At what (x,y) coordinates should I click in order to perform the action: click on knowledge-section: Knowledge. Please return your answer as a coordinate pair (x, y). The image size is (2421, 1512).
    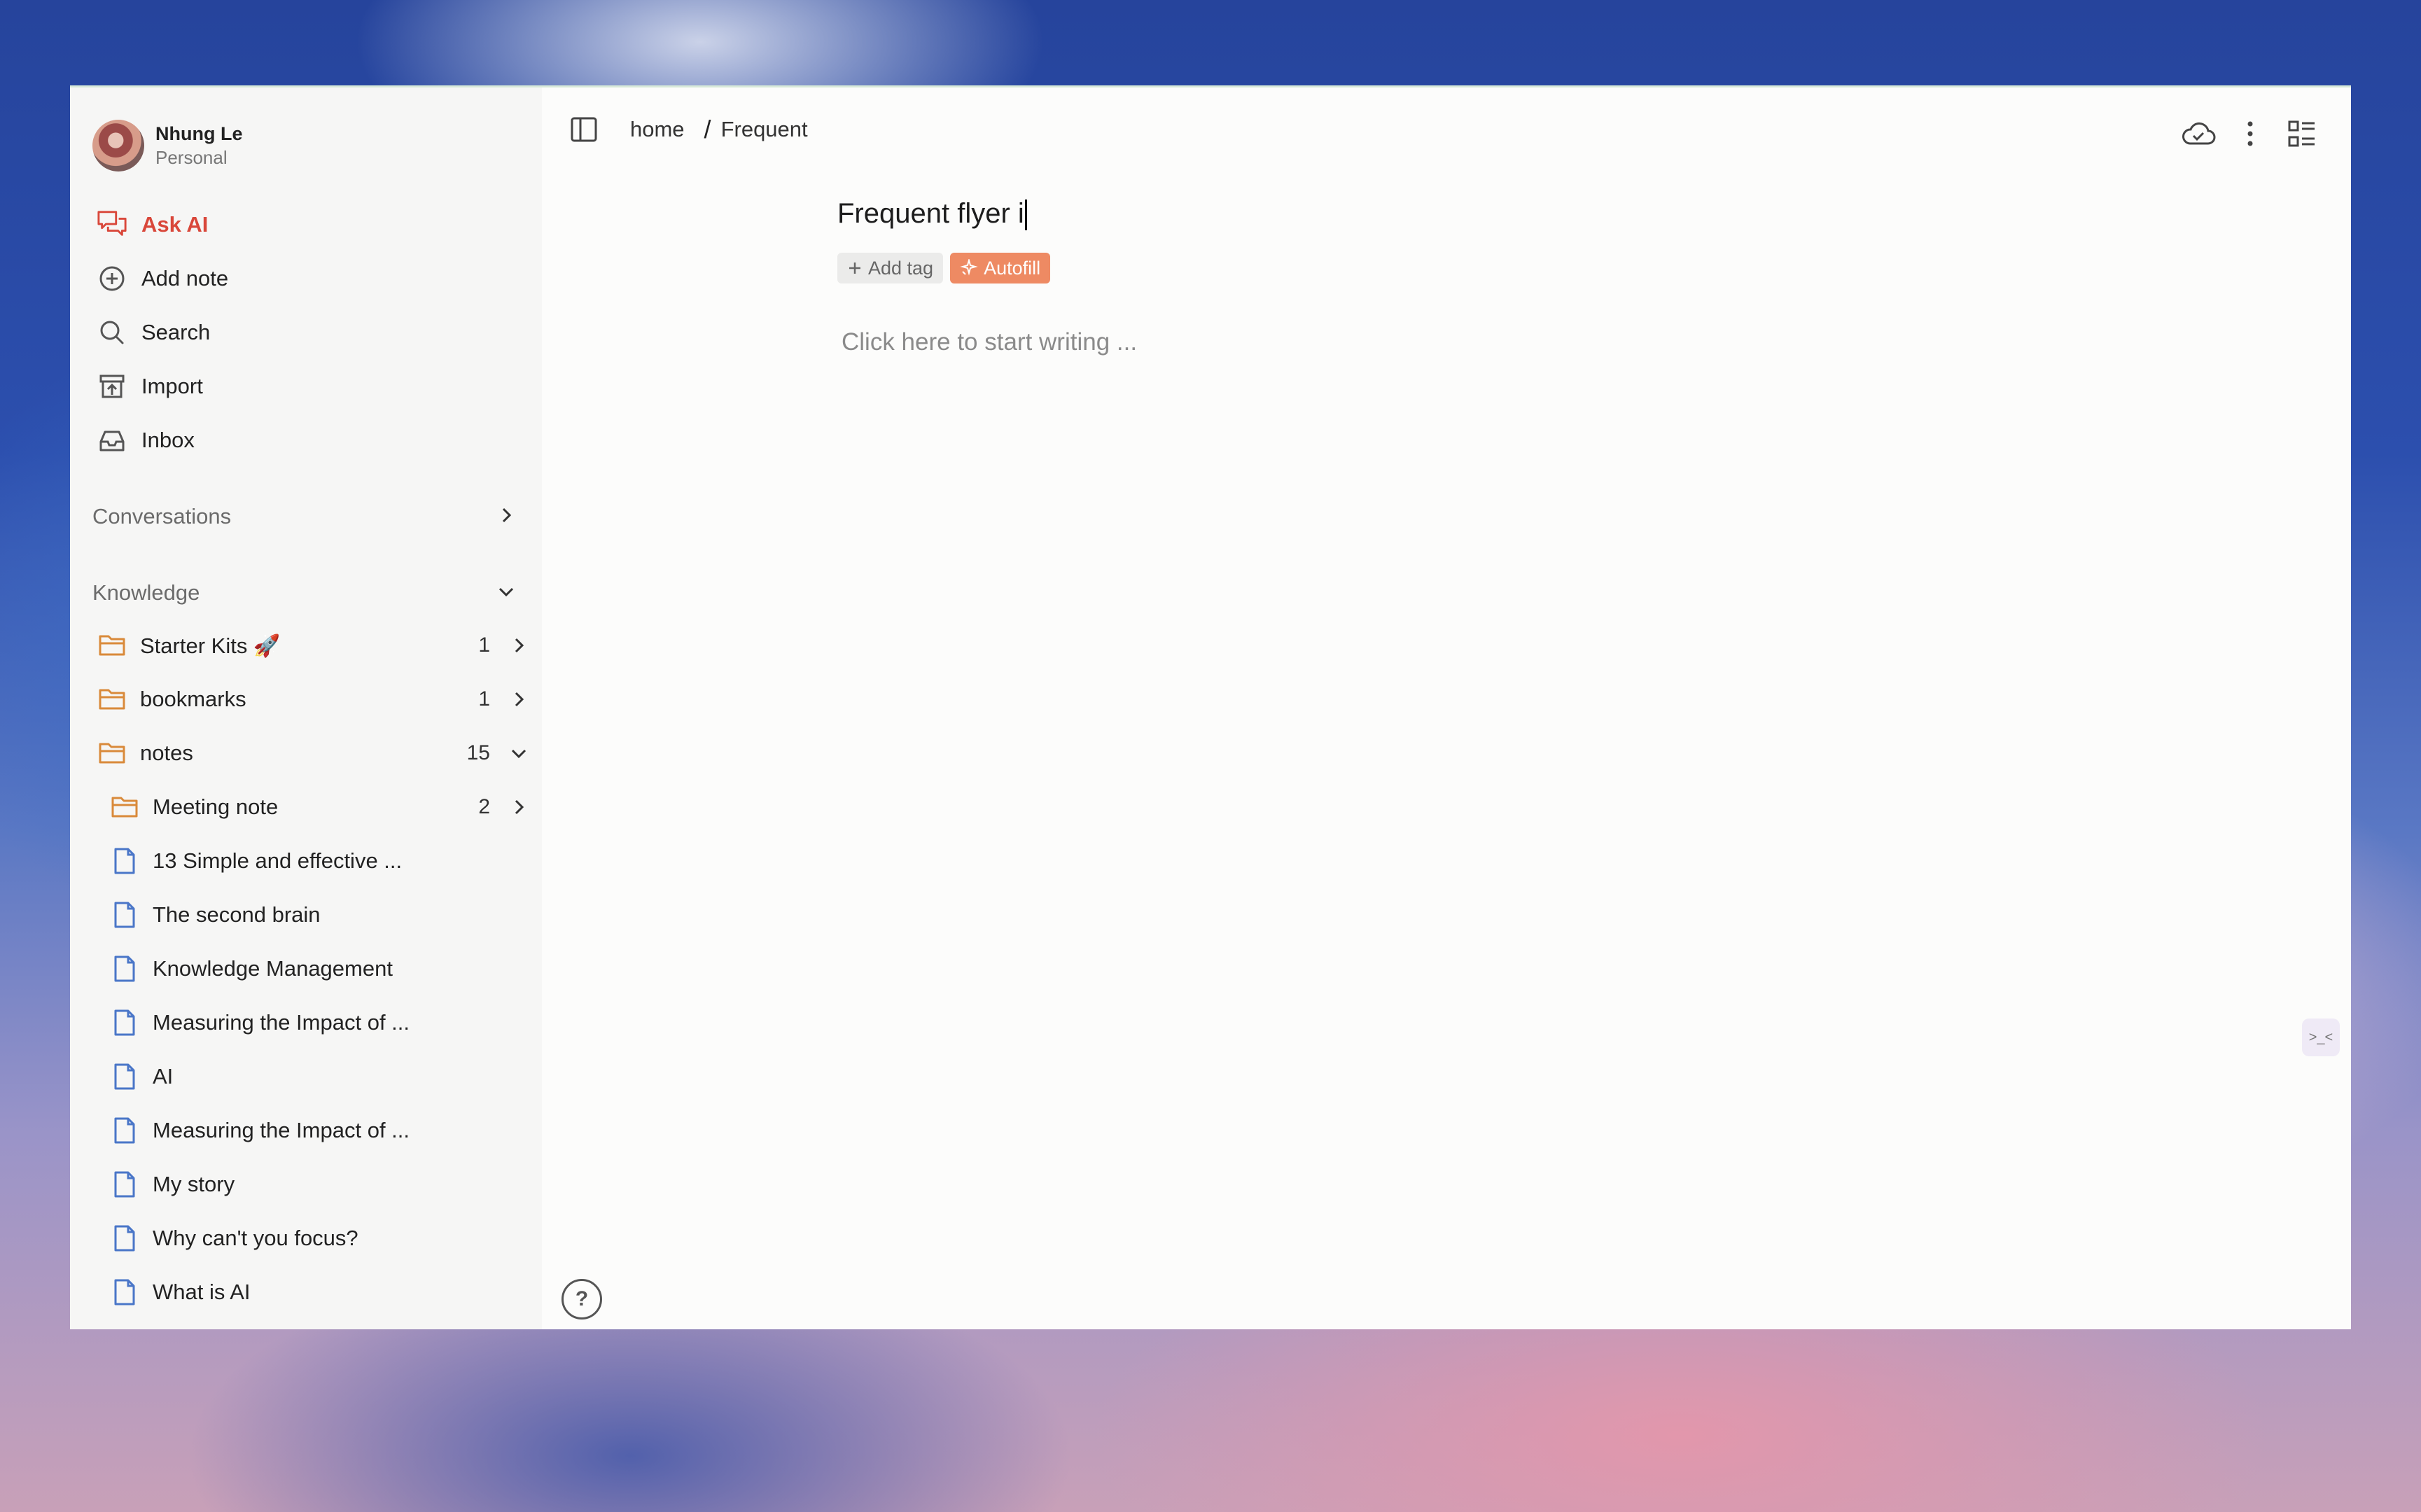
    Looking at the image, I should click on (305, 592).